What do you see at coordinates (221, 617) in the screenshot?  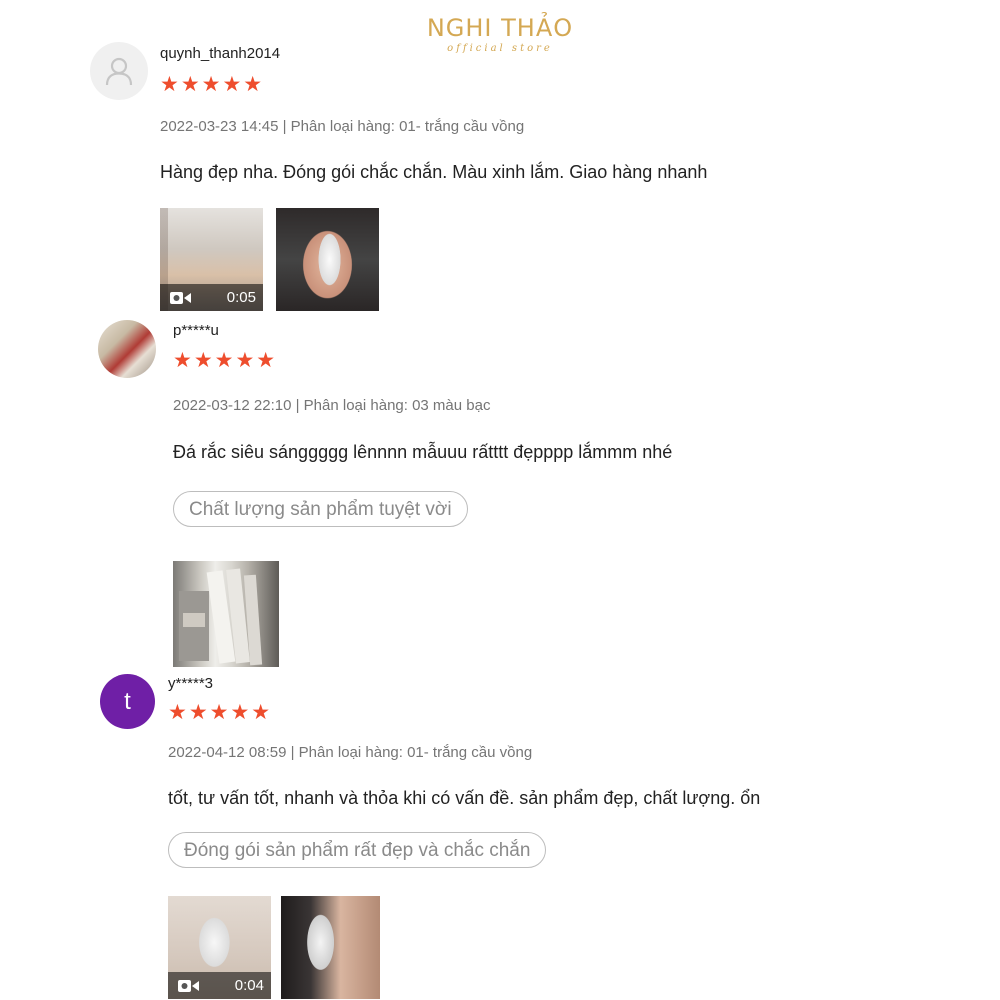 I see `product-boxes-illustration` at bounding box center [221, 617].